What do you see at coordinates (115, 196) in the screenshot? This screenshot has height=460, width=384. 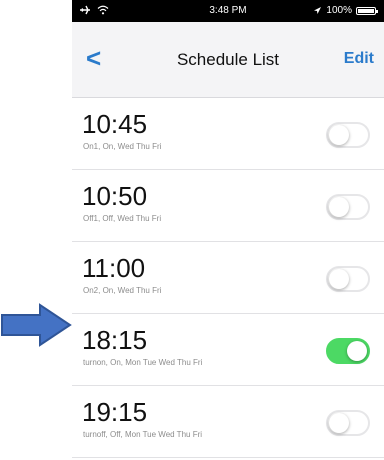 I see `schedule-time: 10:50` at bounding box center [115, 196].